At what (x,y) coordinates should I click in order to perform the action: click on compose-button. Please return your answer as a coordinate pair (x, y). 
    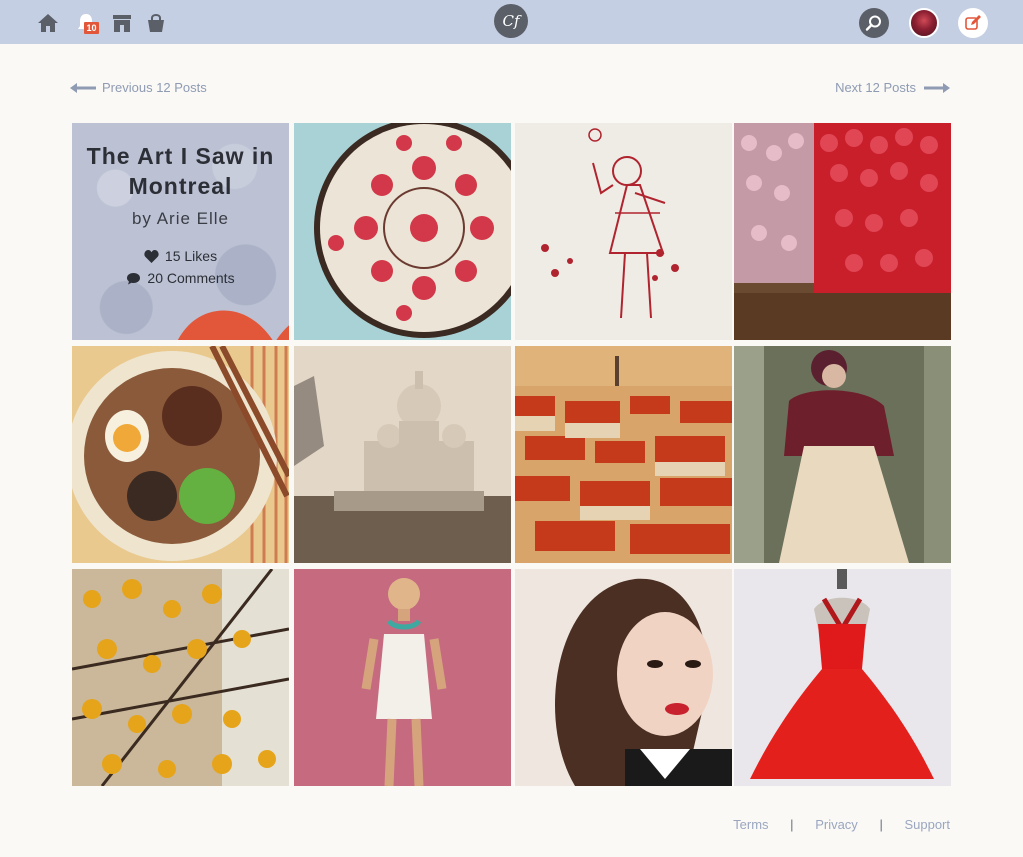
    Looking at the image, I should click on (973, 23).